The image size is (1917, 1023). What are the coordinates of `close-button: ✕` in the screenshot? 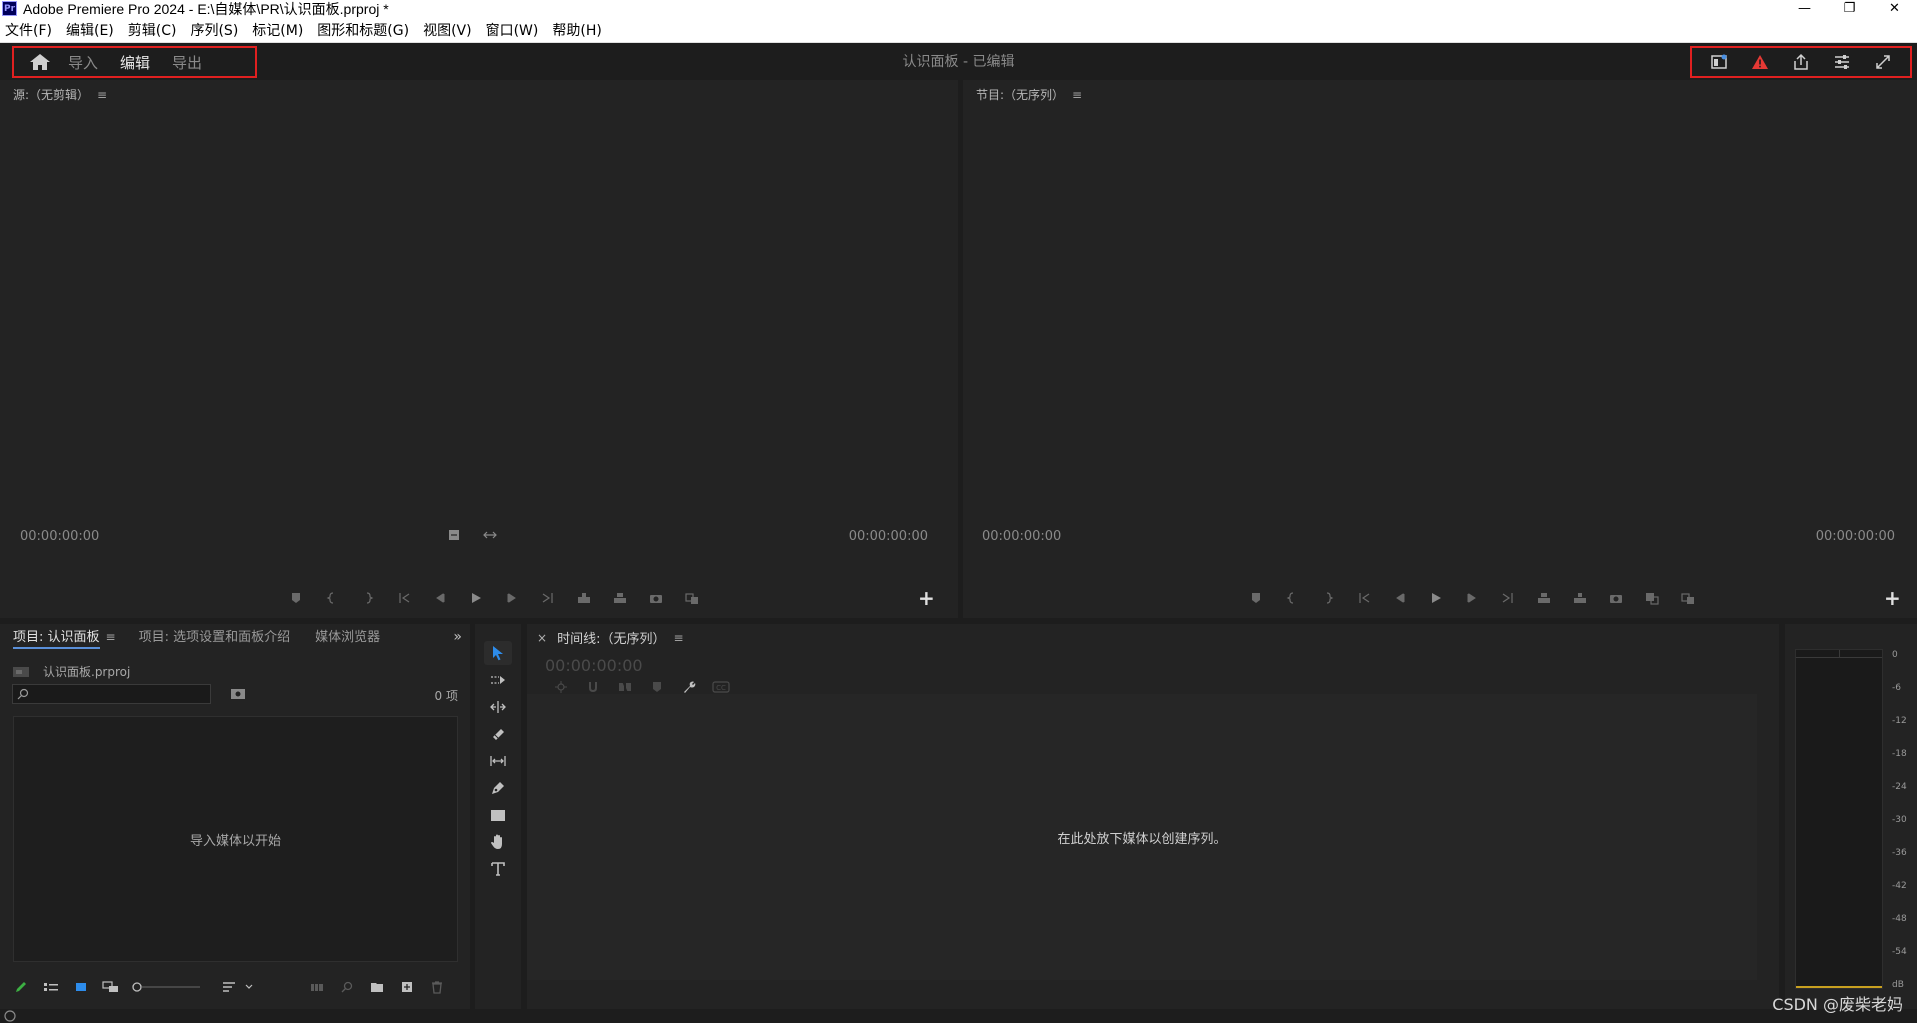 It's located at (1894, 8).